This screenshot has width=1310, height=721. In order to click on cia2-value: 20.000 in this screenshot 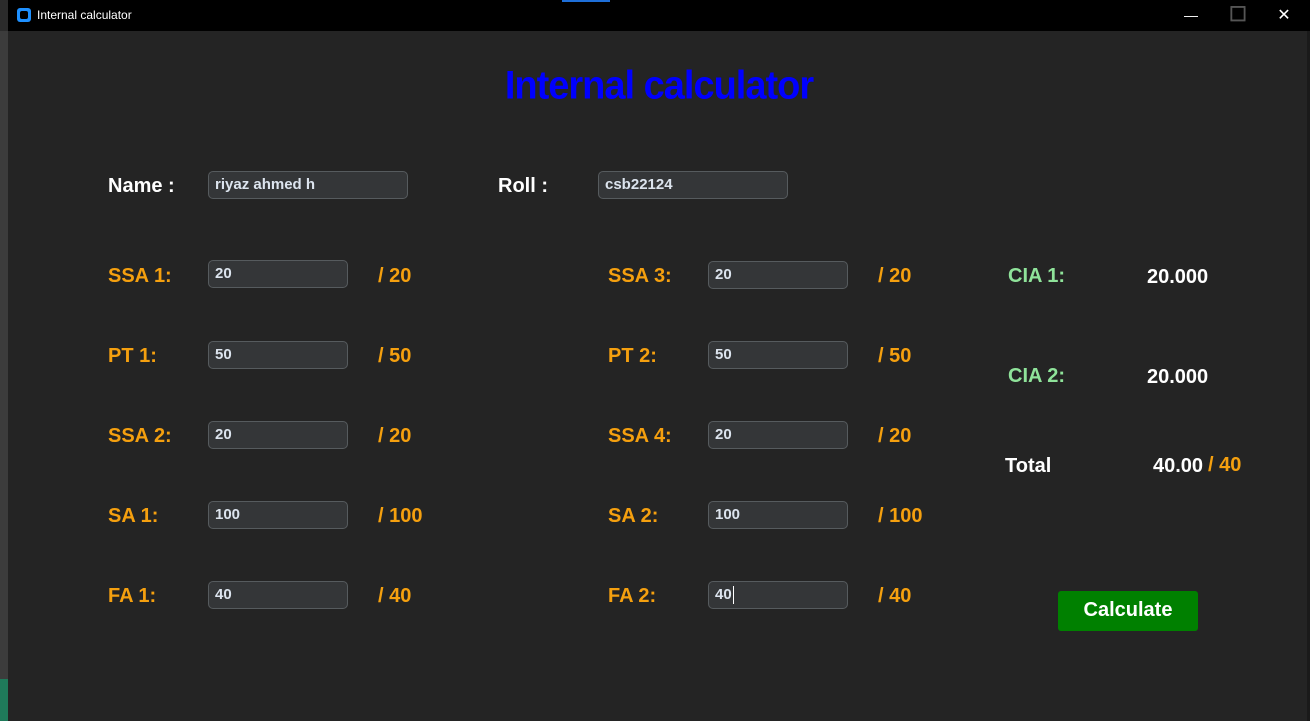, I will do `click(1178, 377)`.